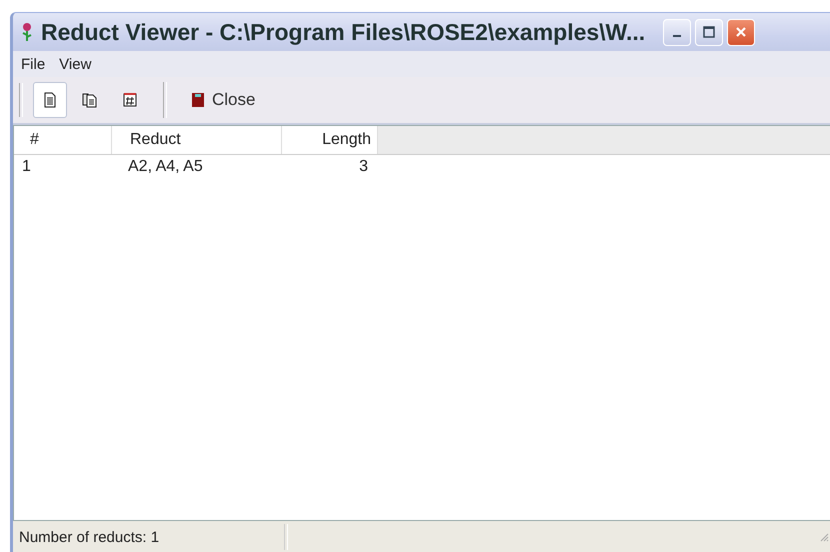 Image resolution: width=830 pixels, height=552 pixels. Describe the element at coordinates (363, 167) in the screenshot. I see `table-cell-text: 3` at that location.